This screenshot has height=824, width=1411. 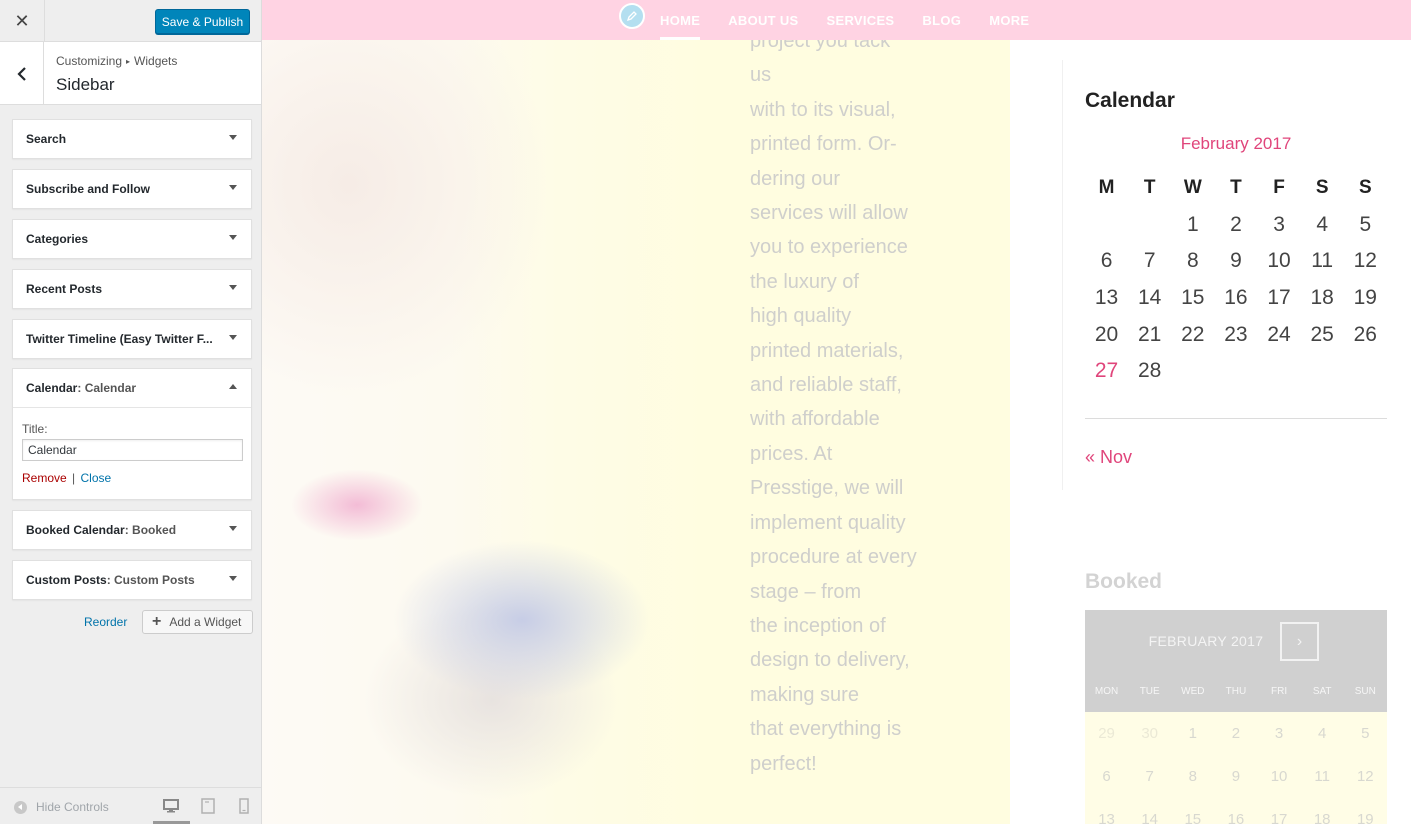 What do you see at coordinates (1236, 188) in the screenshot?
I see `calendar-weekday-row: MTWTFSS` at bounding box center [1236, 188].